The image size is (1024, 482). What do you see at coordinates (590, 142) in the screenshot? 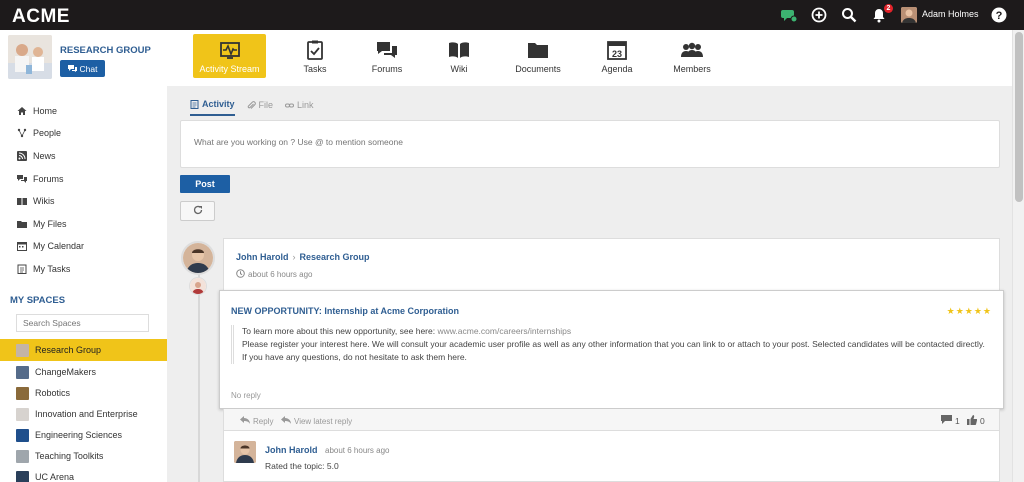
I see `activity-composer-input` at bounding box center [590, 142].